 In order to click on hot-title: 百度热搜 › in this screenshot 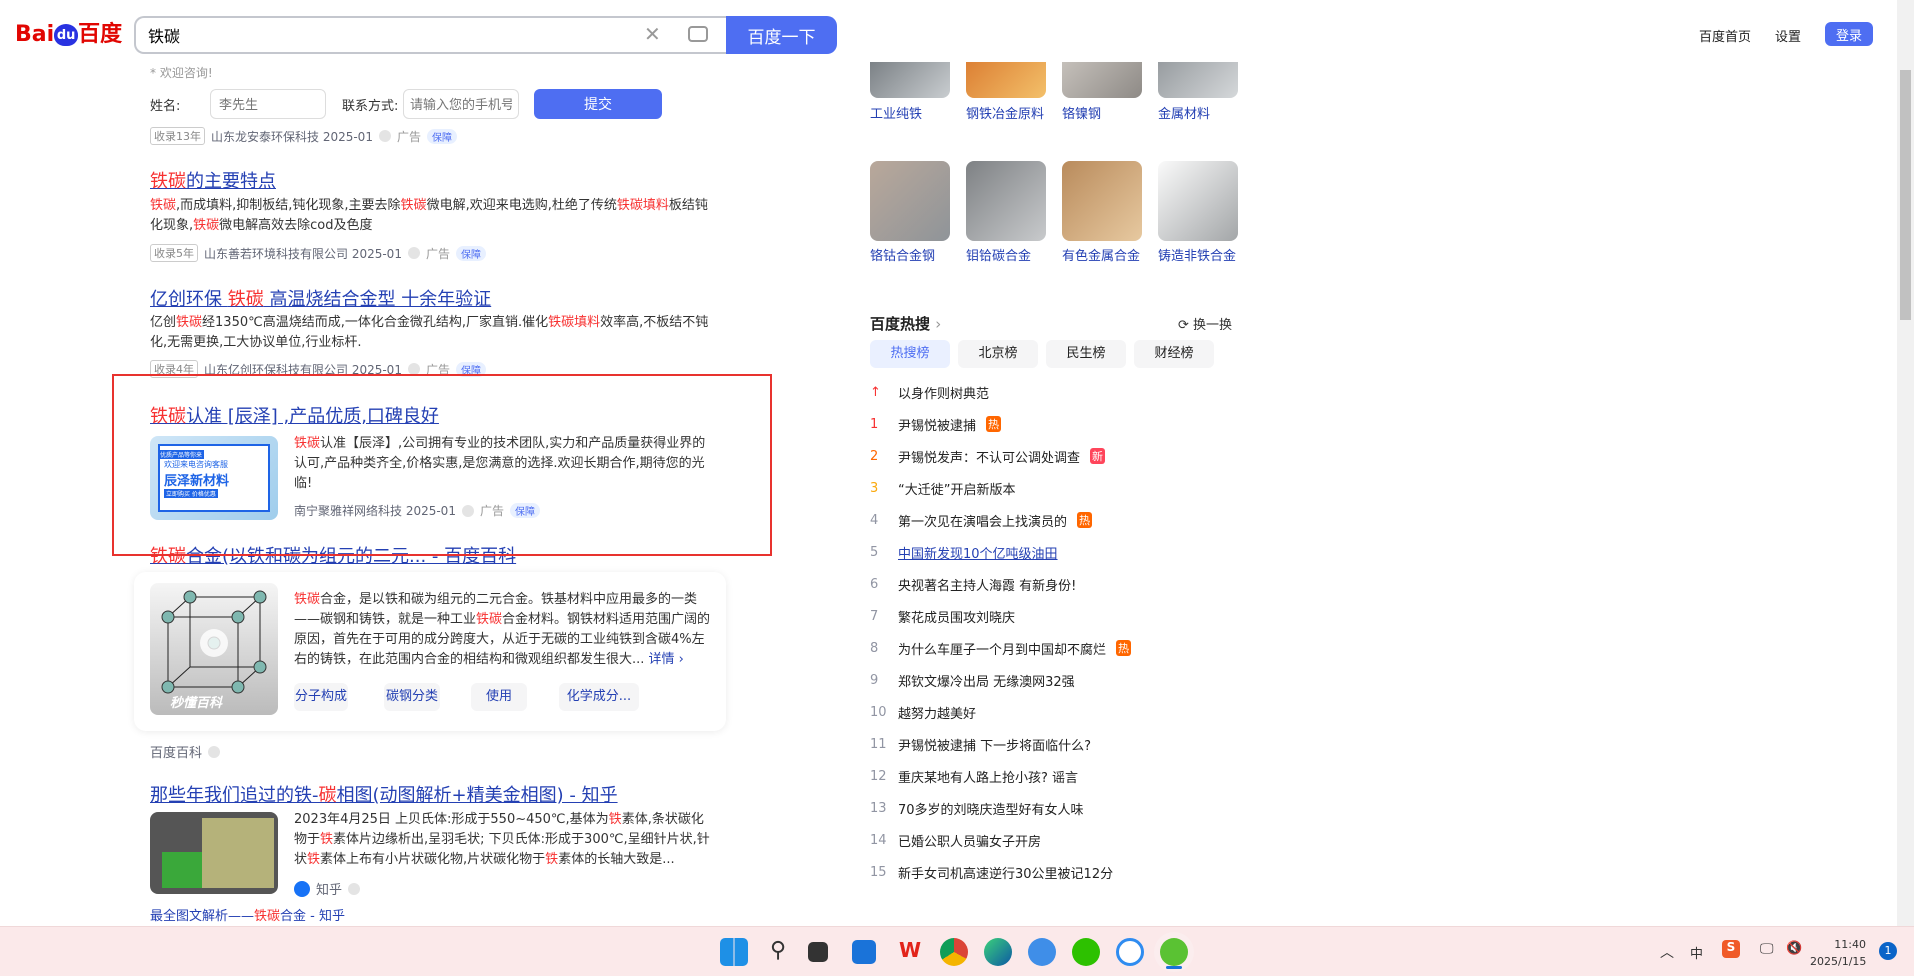, I will do `click(905, 323)`.